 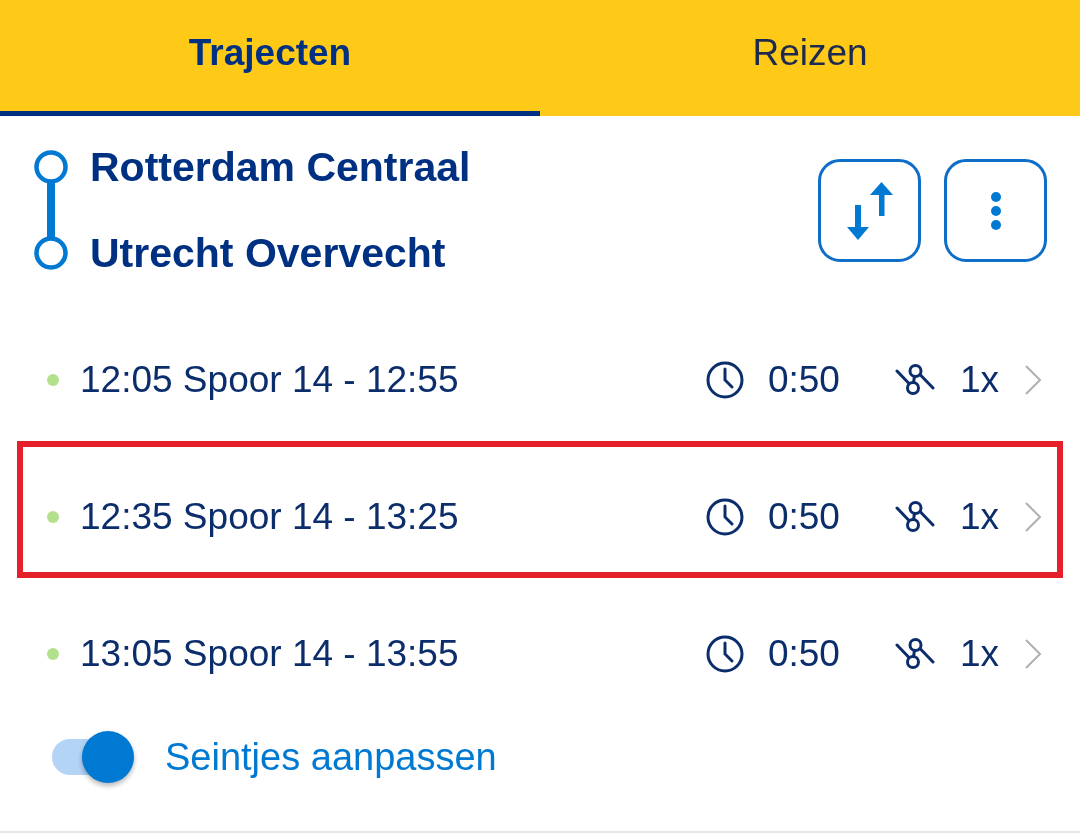 I want to click on trip-times: 13:05 Spoor 14 - 13:55, so click(x=393, y=653).